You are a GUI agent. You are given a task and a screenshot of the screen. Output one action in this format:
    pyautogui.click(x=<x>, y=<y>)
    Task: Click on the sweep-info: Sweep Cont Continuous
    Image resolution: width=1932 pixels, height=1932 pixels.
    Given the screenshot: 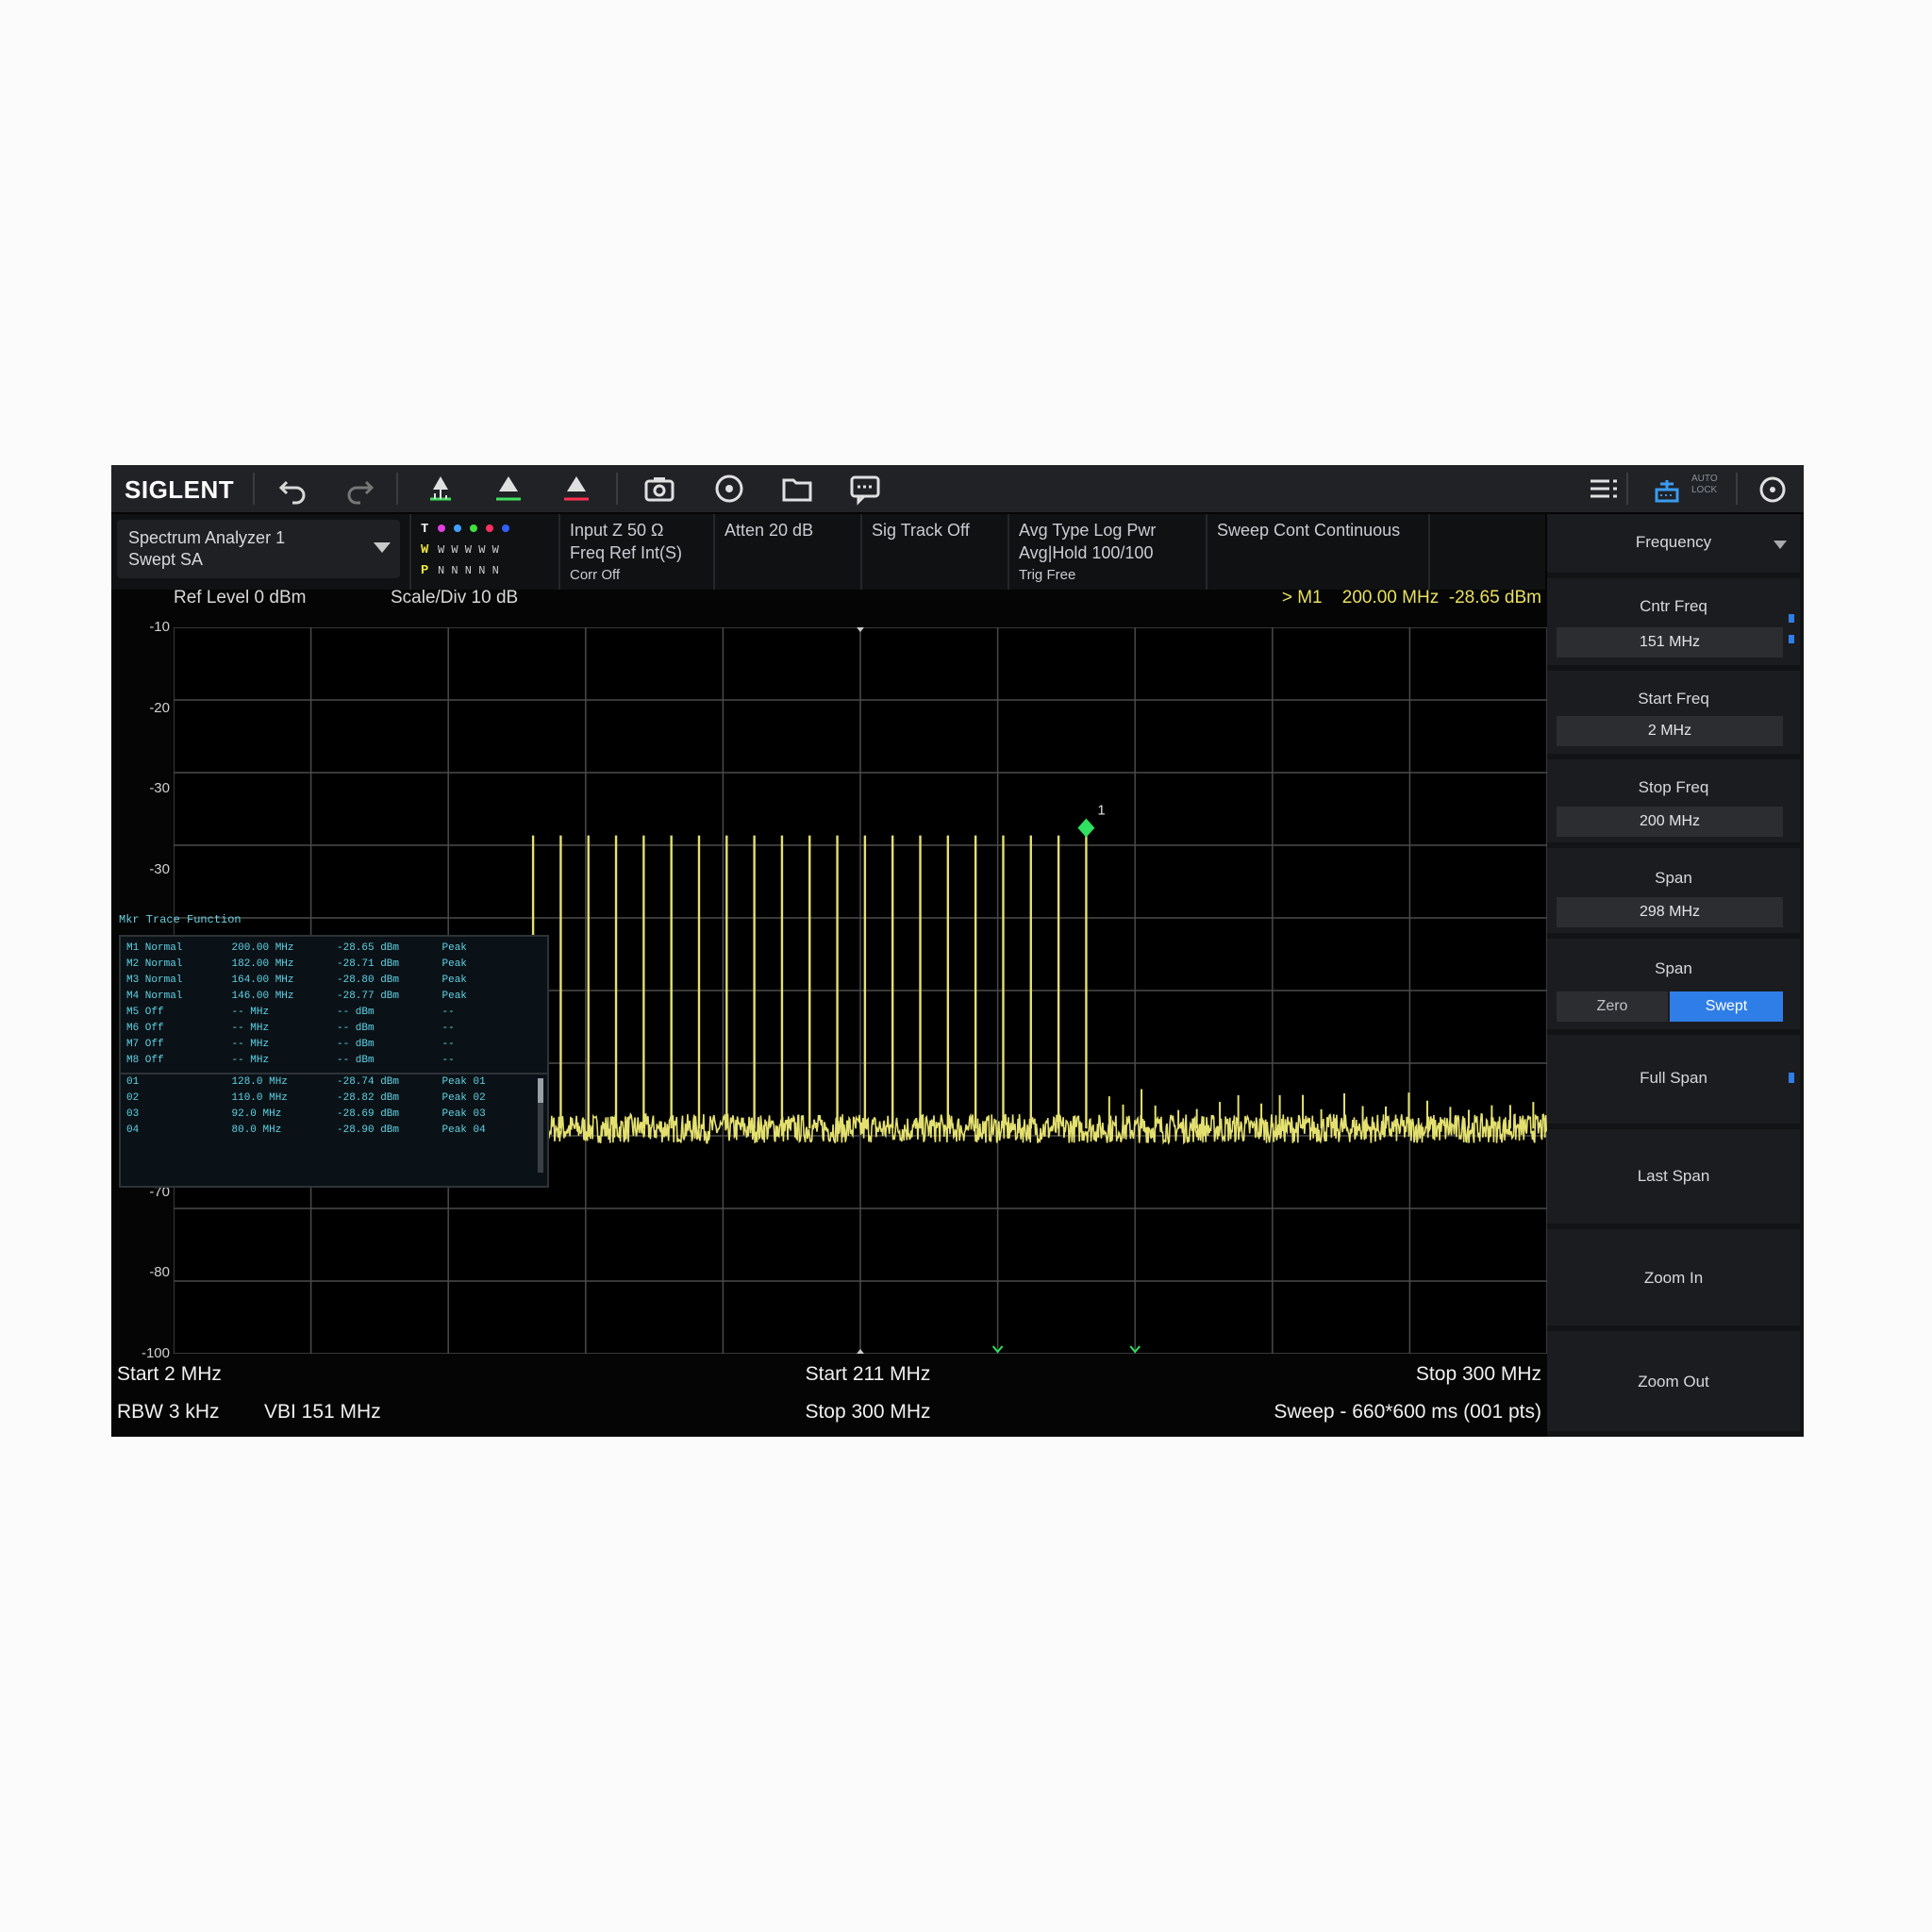 What is the action you would take?
    pyautogui.click(x=1319, y=552)
    